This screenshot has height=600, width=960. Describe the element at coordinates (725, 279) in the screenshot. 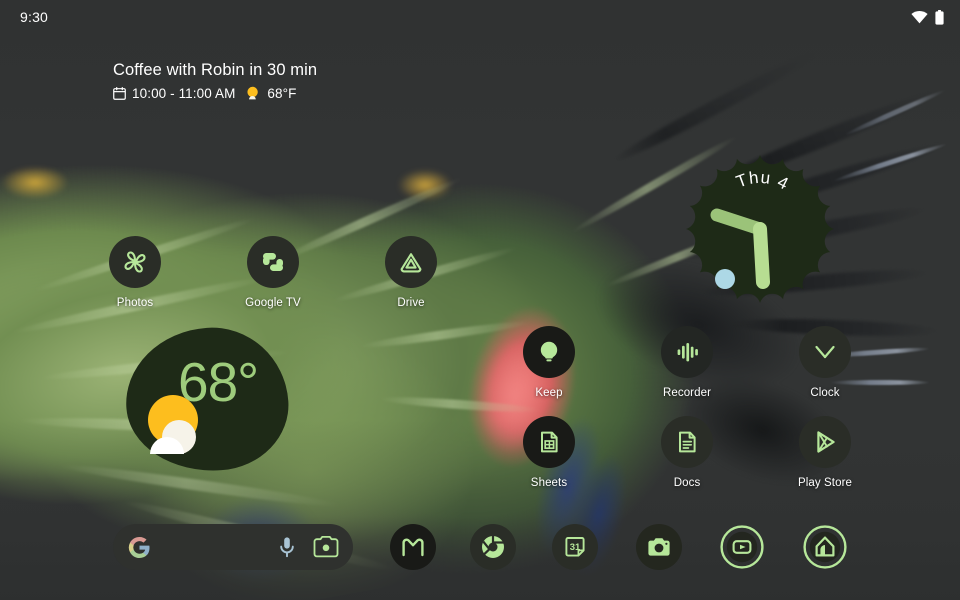

I see `clock-second-dot` at that location.